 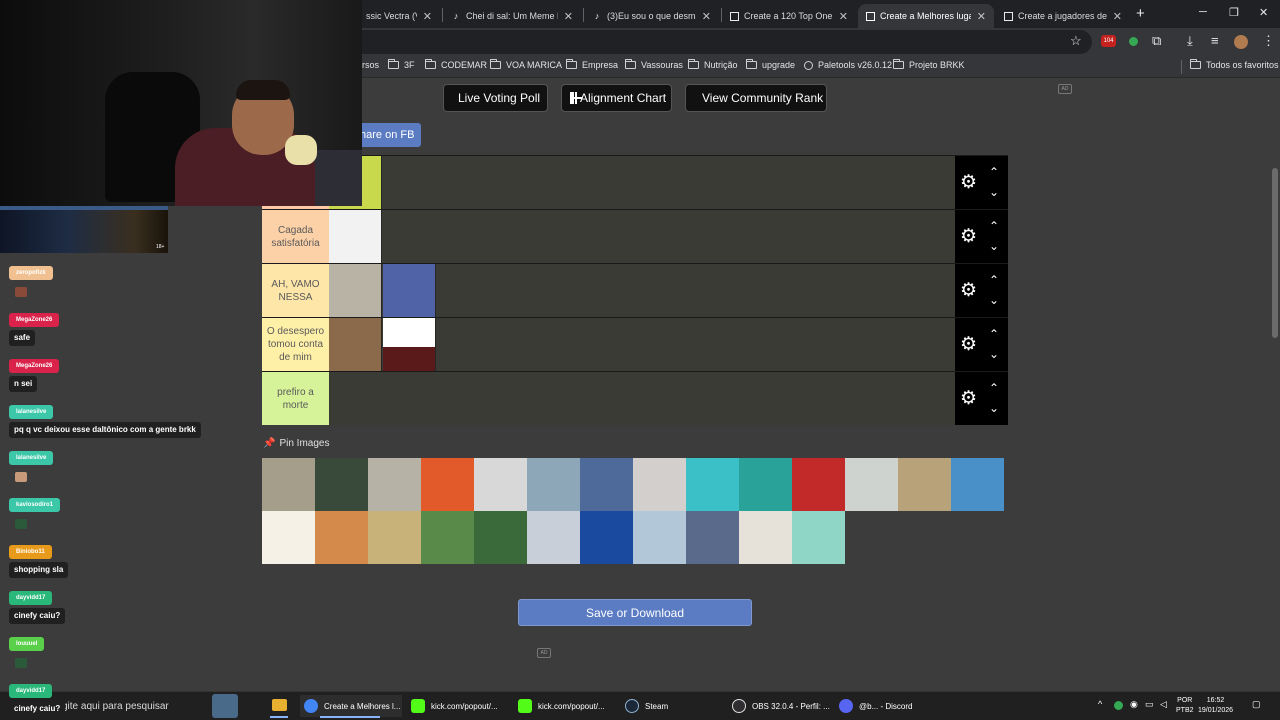 What do you see at coordinates (848, 65) in the screenshot?
I see `bookmark-link: Paletools v26.0.12` at bounding box center [848, 65].